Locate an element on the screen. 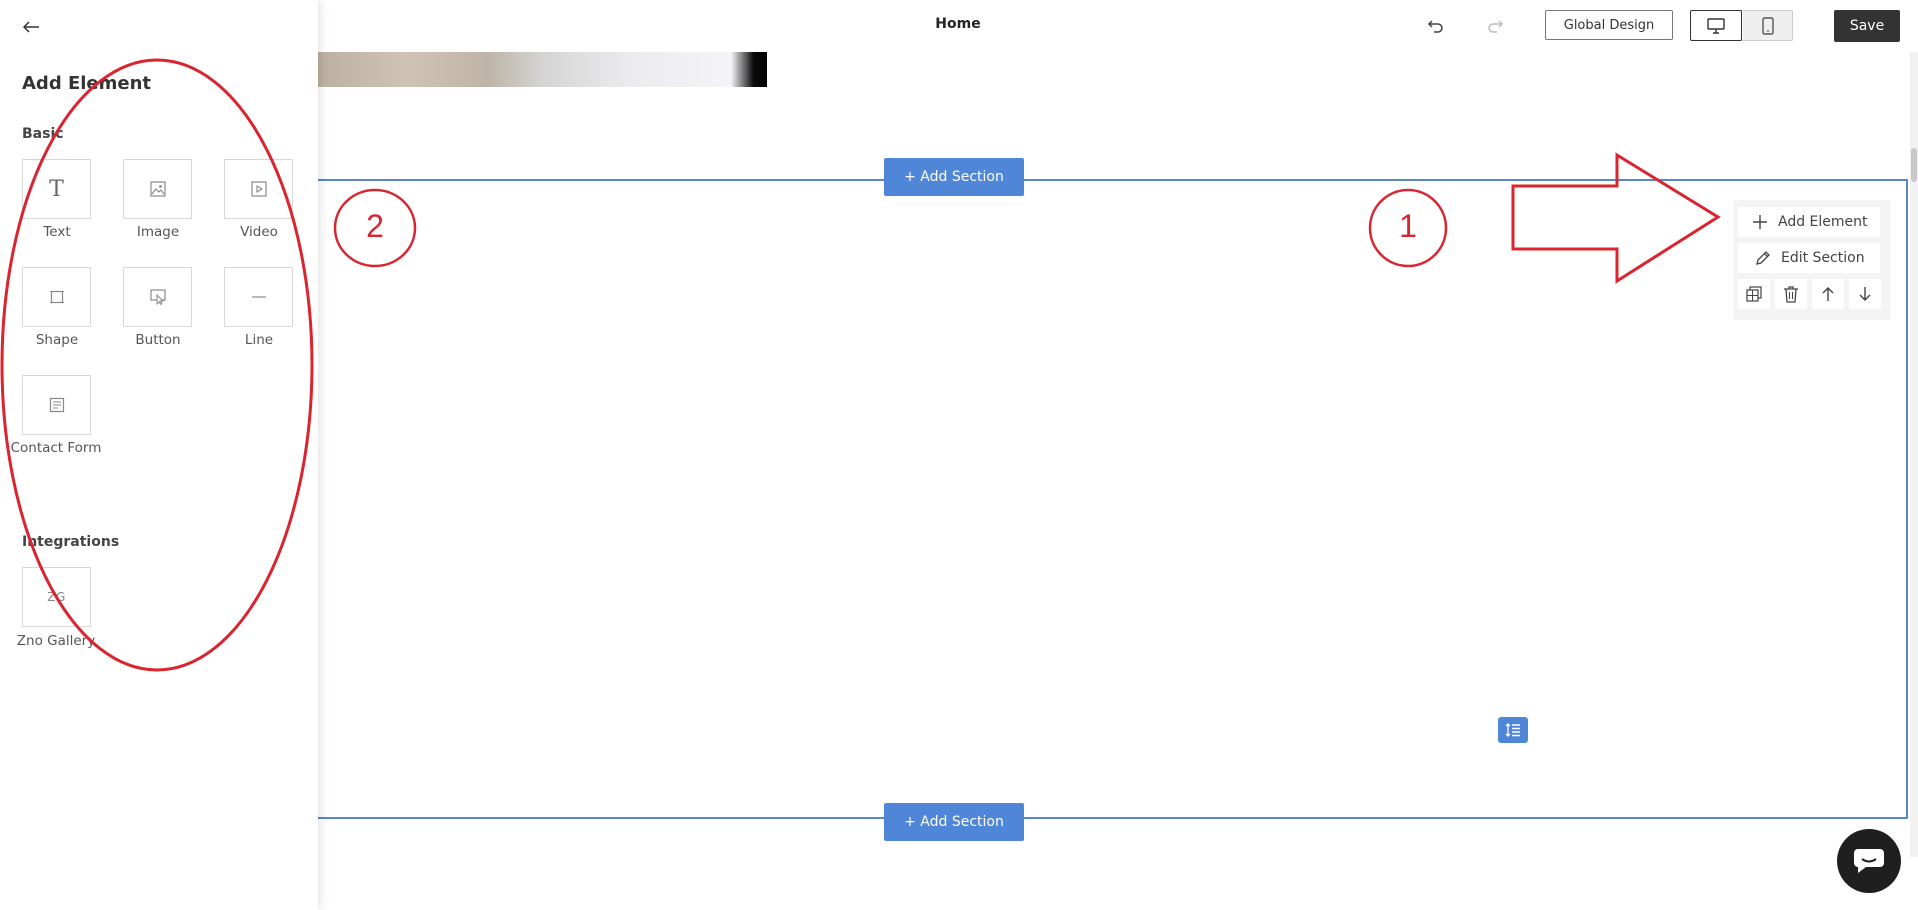  edit-section-button: Edit Section is located at coordinates (1809, 258).